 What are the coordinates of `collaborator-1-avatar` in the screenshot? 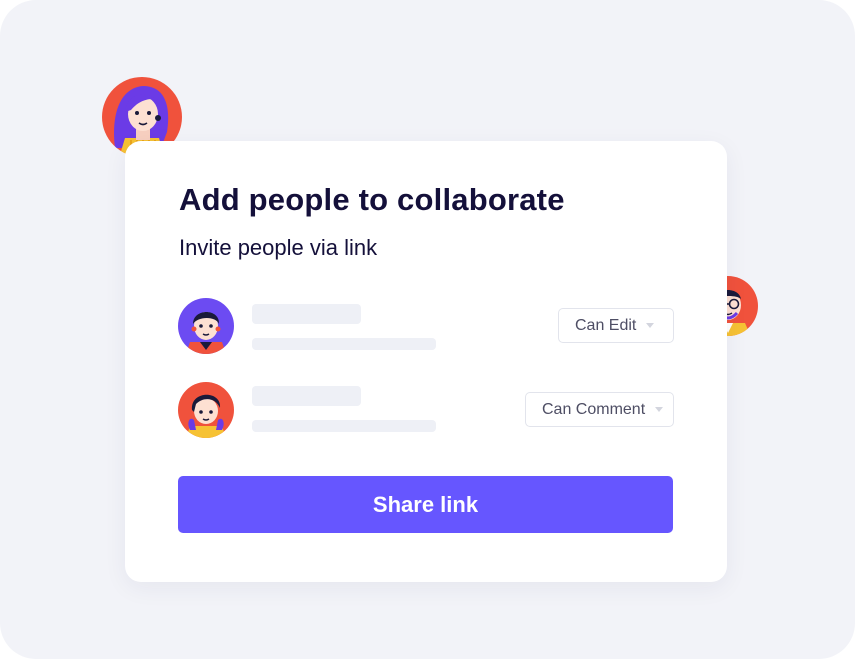 It's located at (206, 326).